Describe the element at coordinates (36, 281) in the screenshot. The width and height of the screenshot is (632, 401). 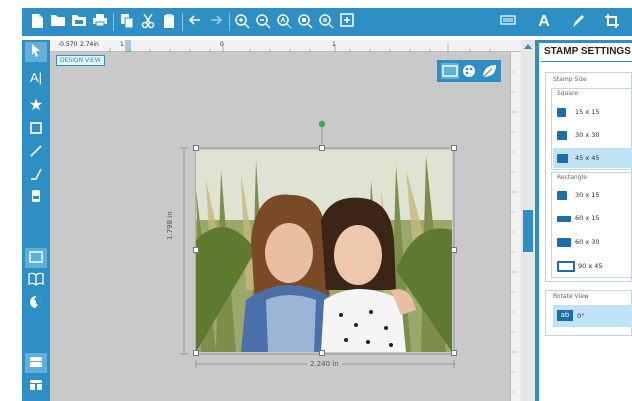
I see `book-icon` at that location.